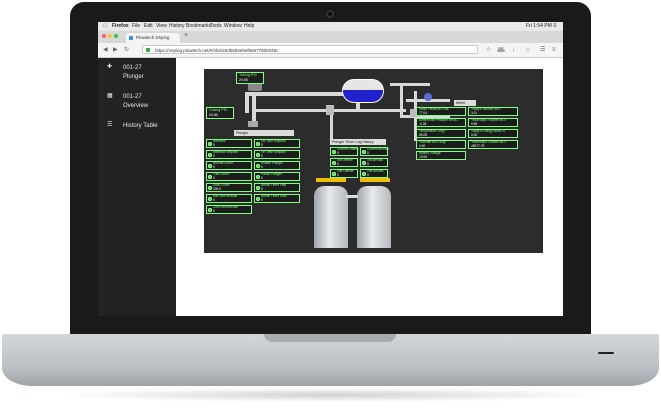  I want to click on plunger-cell: Normal Count 0, so click(229, 165).